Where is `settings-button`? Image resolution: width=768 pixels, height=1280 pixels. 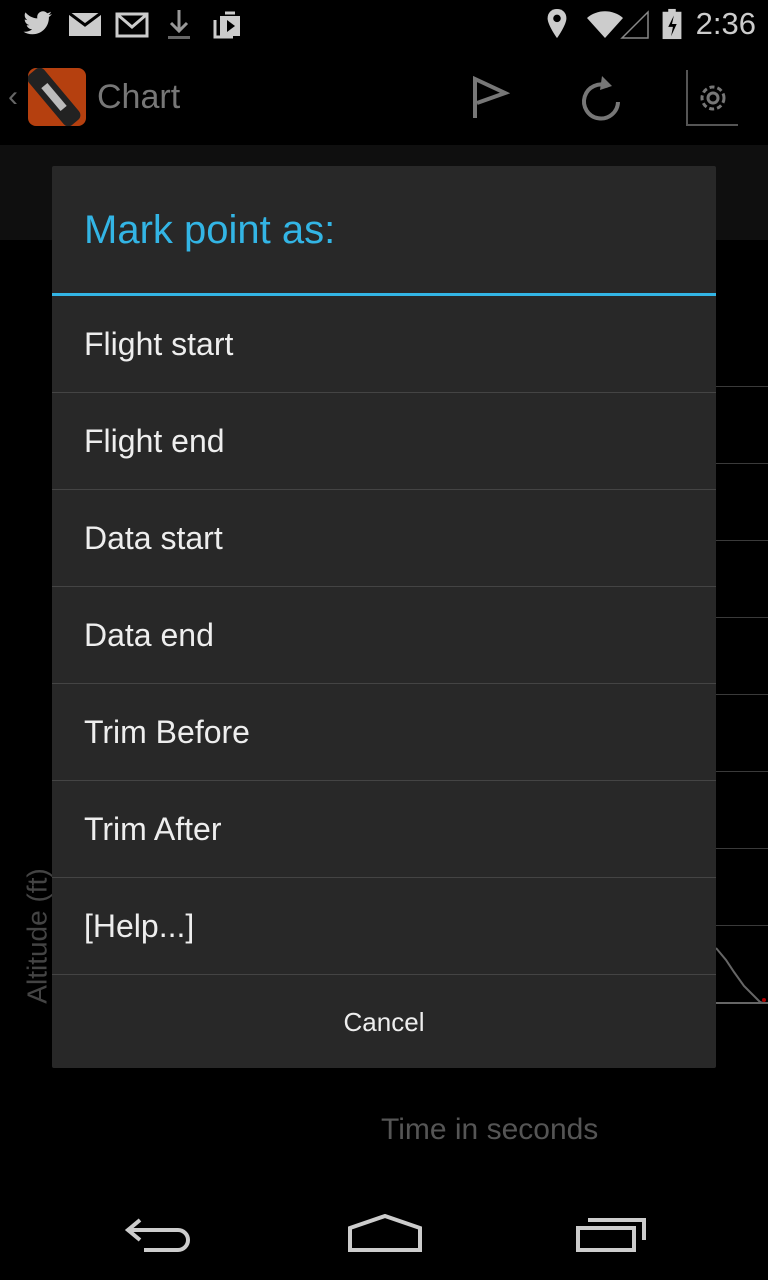 settings-button is located at coordinates (712, 98).